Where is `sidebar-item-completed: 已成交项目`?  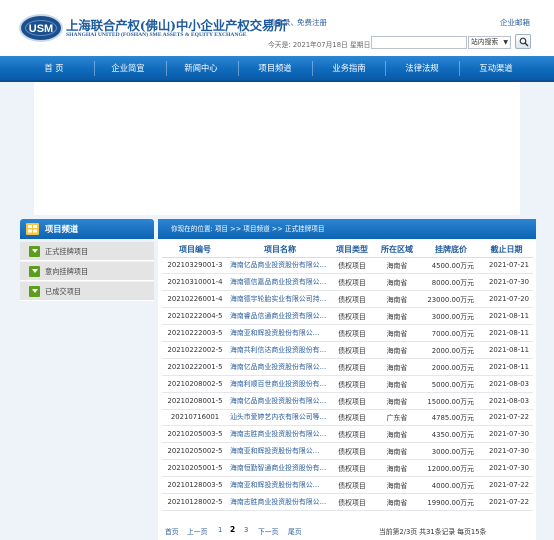 sidebar-item-completed: 已成交项目 is located at coordinates (87, 291).